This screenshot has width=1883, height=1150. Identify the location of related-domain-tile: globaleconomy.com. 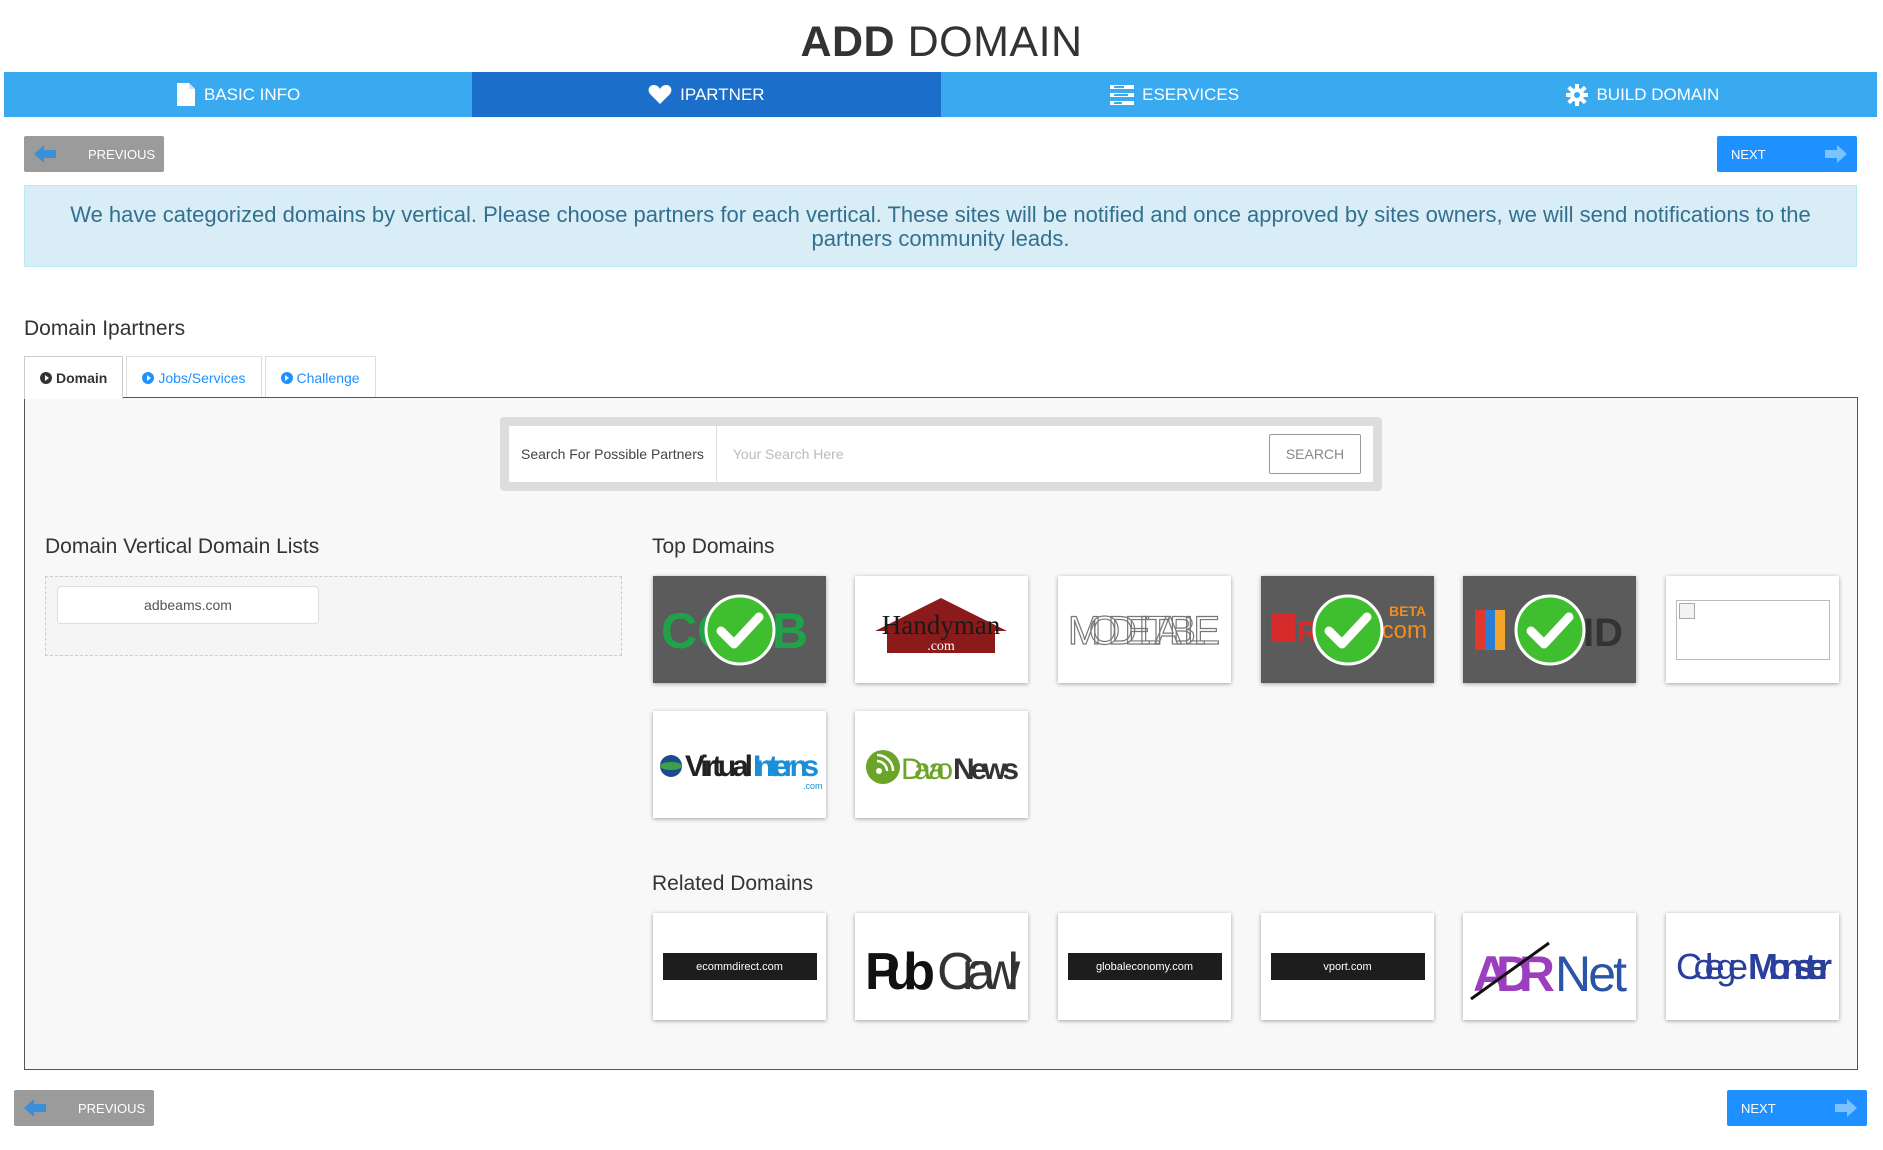
(1144, 966).